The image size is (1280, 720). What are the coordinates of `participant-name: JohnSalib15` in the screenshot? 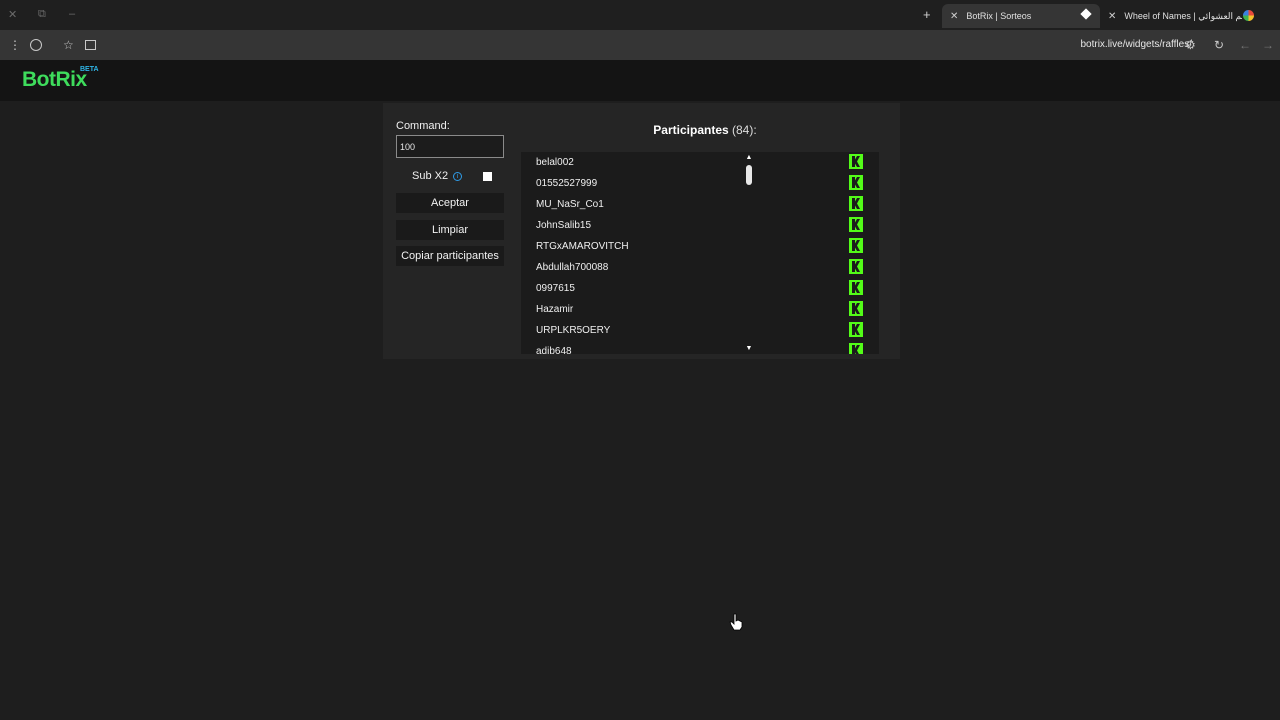 It's located at (564, 225).